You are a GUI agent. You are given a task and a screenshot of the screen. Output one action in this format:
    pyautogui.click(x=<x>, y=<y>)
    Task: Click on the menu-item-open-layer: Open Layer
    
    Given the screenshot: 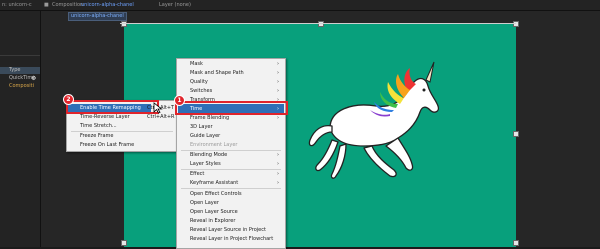 What is the action you would take?
    pyautogui.click(x=231, y=203)
    